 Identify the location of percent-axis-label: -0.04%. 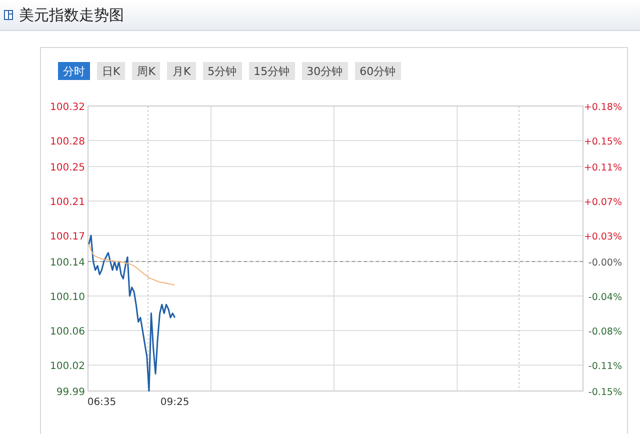
(605, 297).